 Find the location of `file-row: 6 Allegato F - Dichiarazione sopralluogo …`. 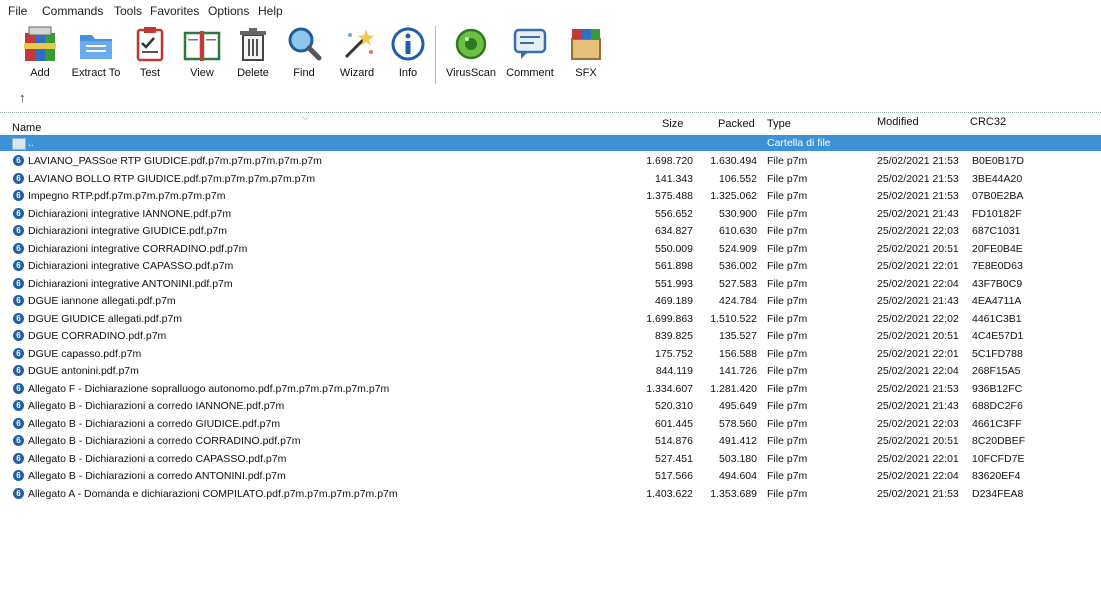

file-row: 6 Allegato F - Dichiarazione sopralluogo … is located at coordinates (550, 389).